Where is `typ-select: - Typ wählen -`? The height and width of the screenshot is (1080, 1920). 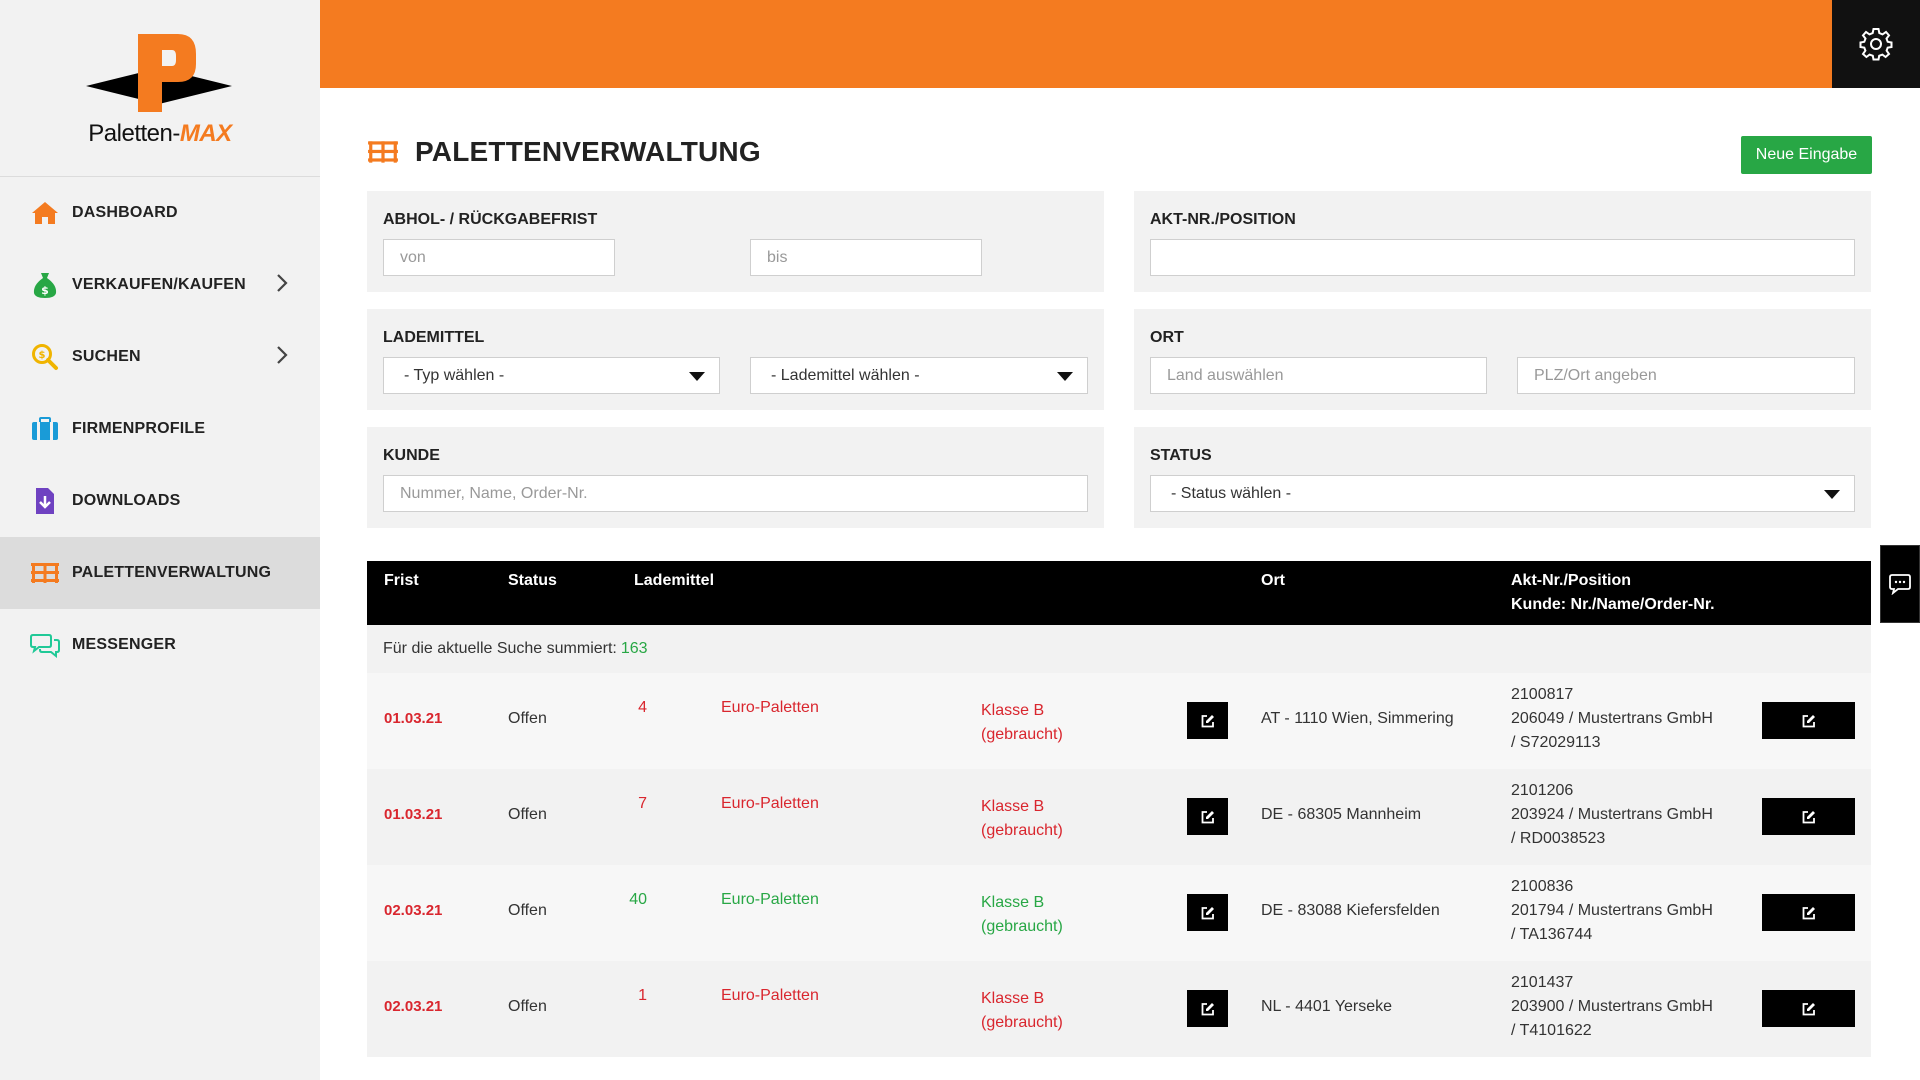
typ-select: - Typ wählen - is located at coordinates (551, 375).